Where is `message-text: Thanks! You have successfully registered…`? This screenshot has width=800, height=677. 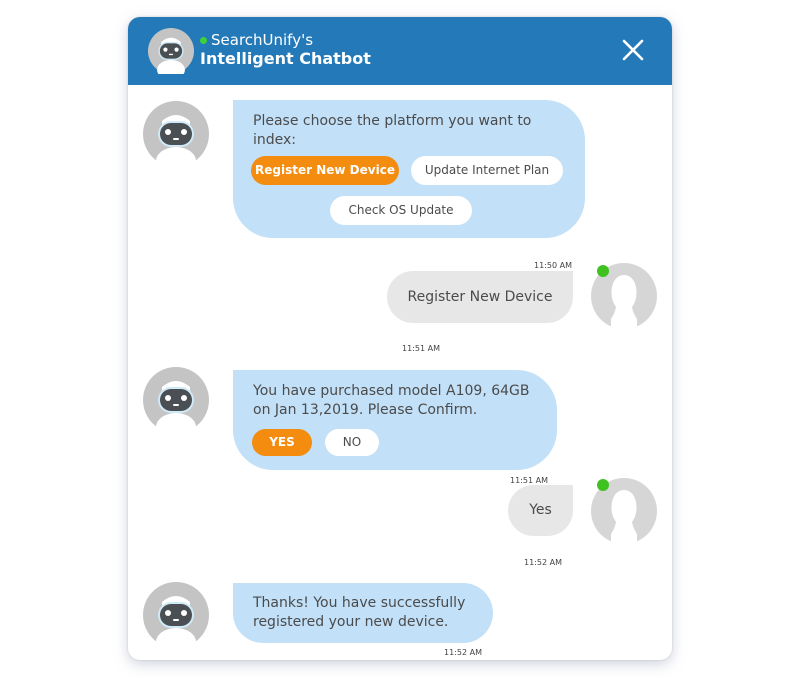
message-text: Thanks! You have successfully registered… is located at coordinates (359, 612).